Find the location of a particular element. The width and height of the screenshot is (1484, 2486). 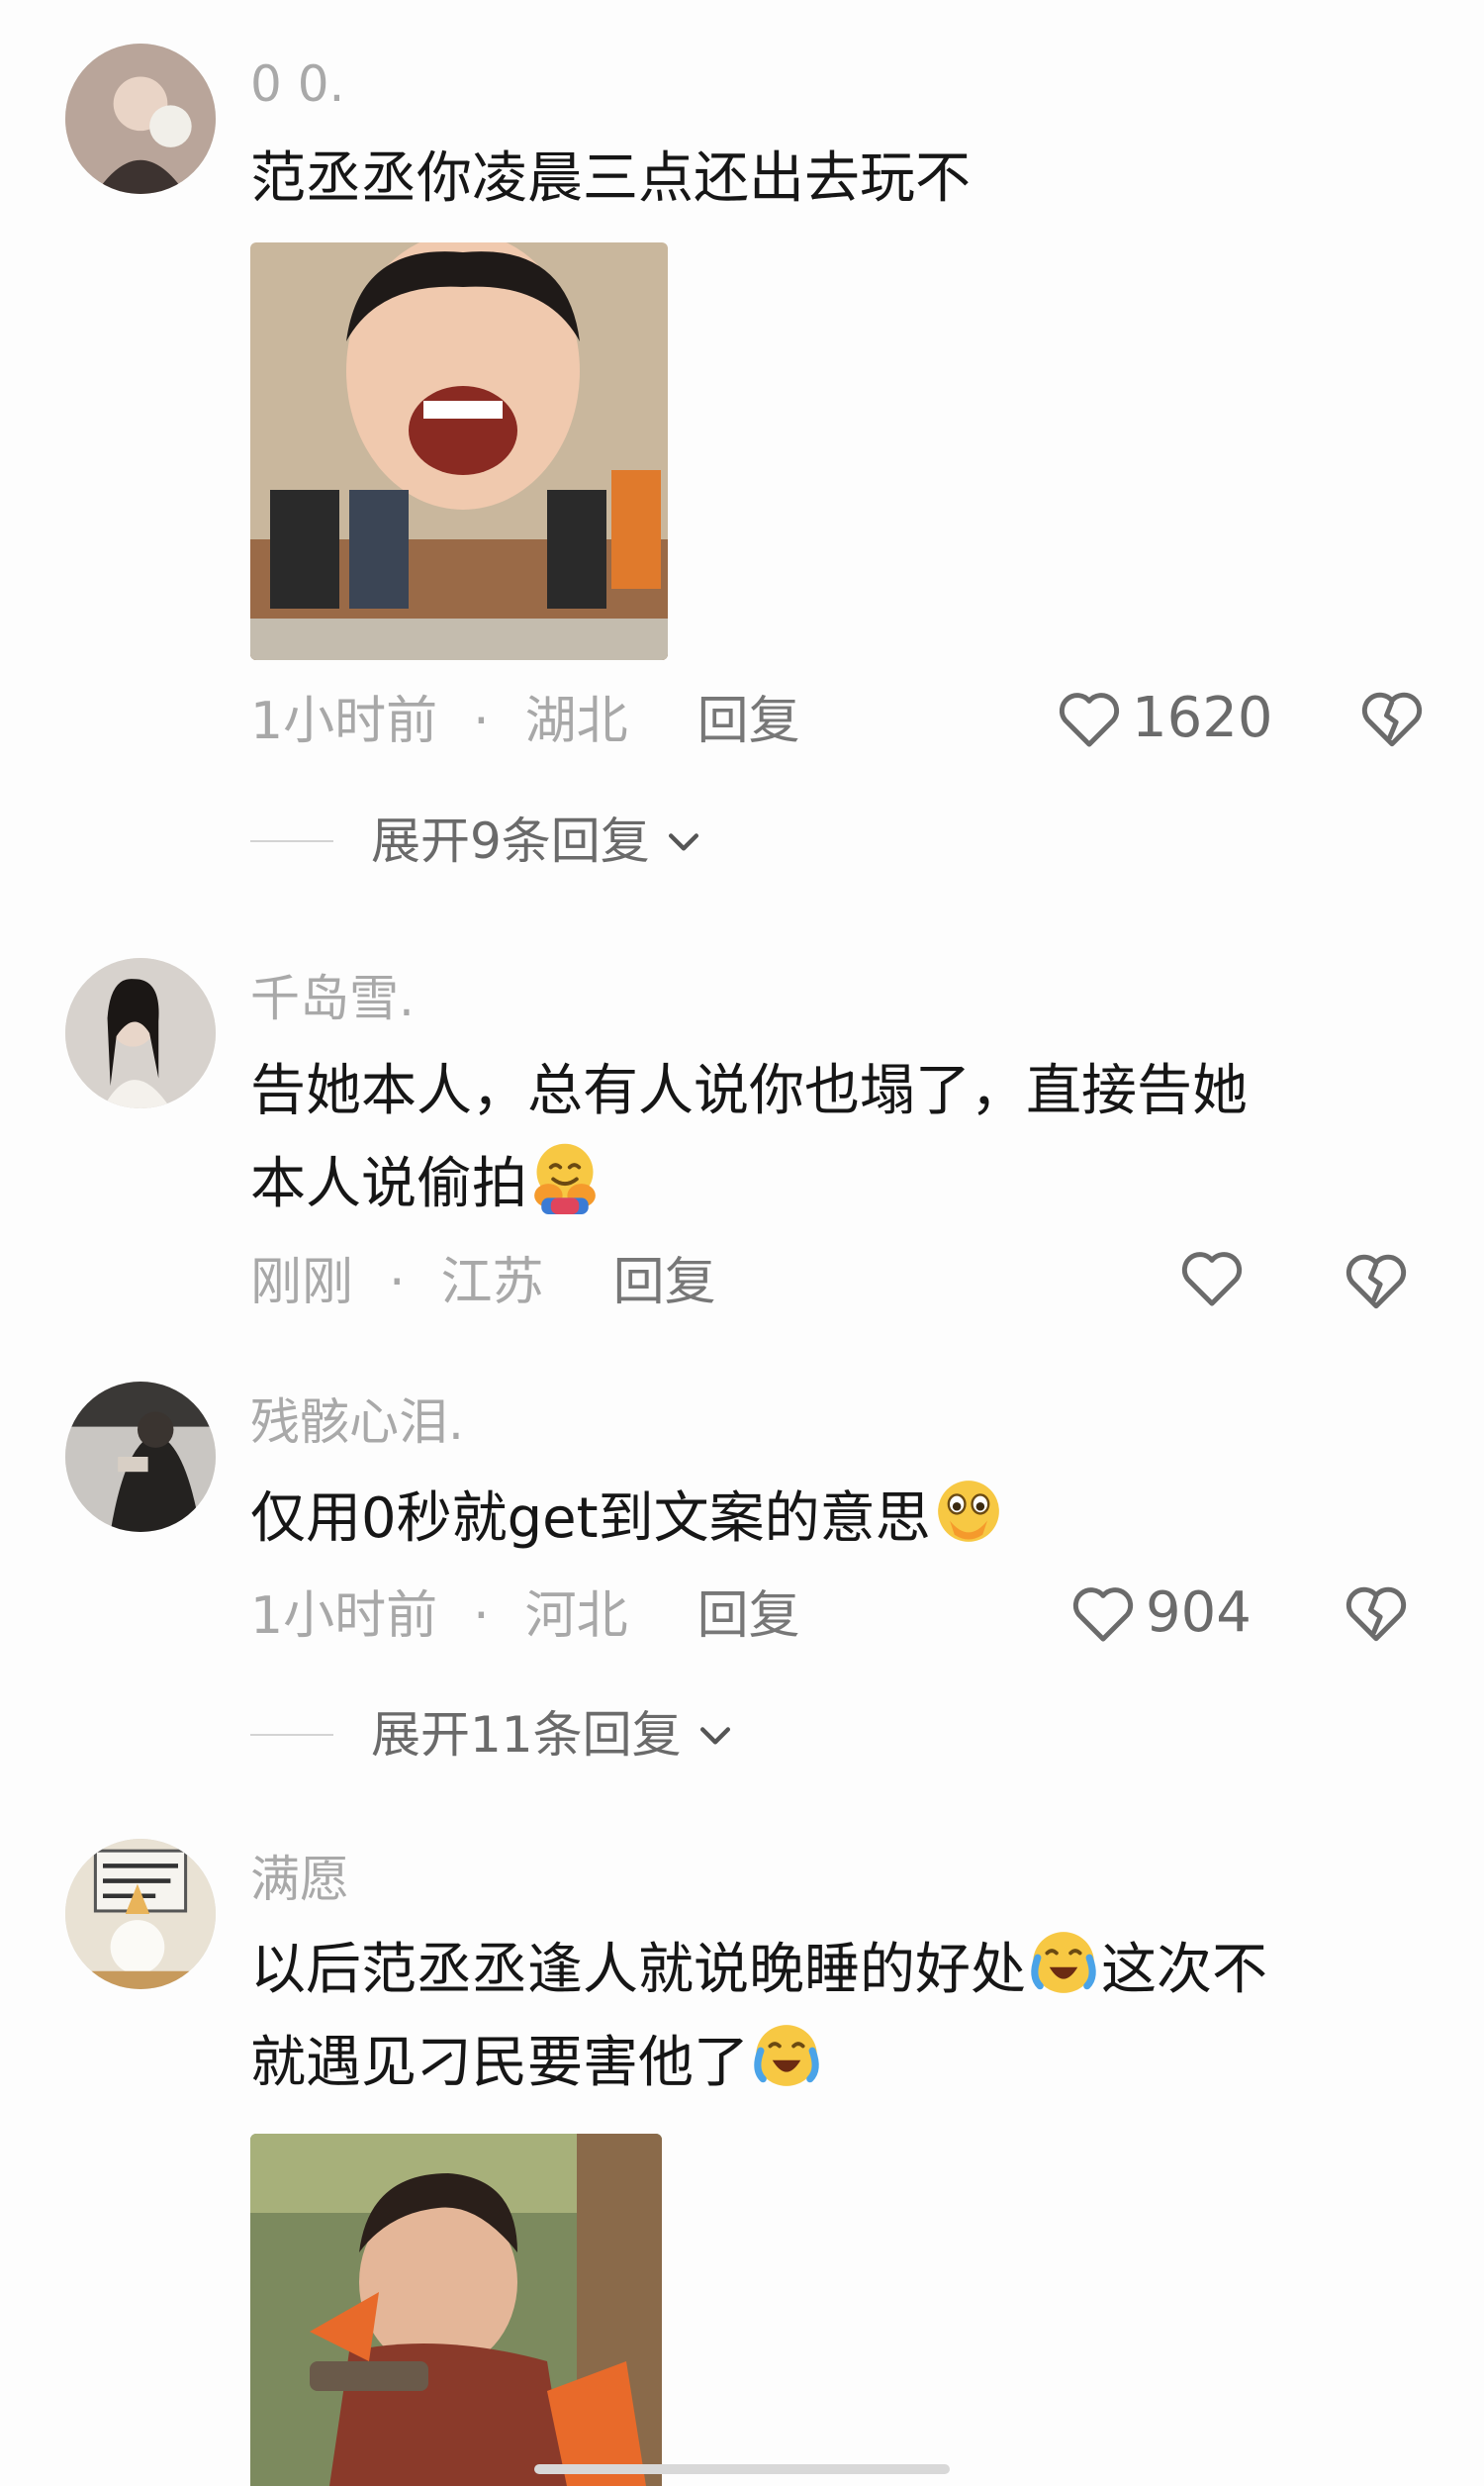

comment-text: 范丞丞你凌晨三点还出去玩不 is located at coordinates (610, 178).